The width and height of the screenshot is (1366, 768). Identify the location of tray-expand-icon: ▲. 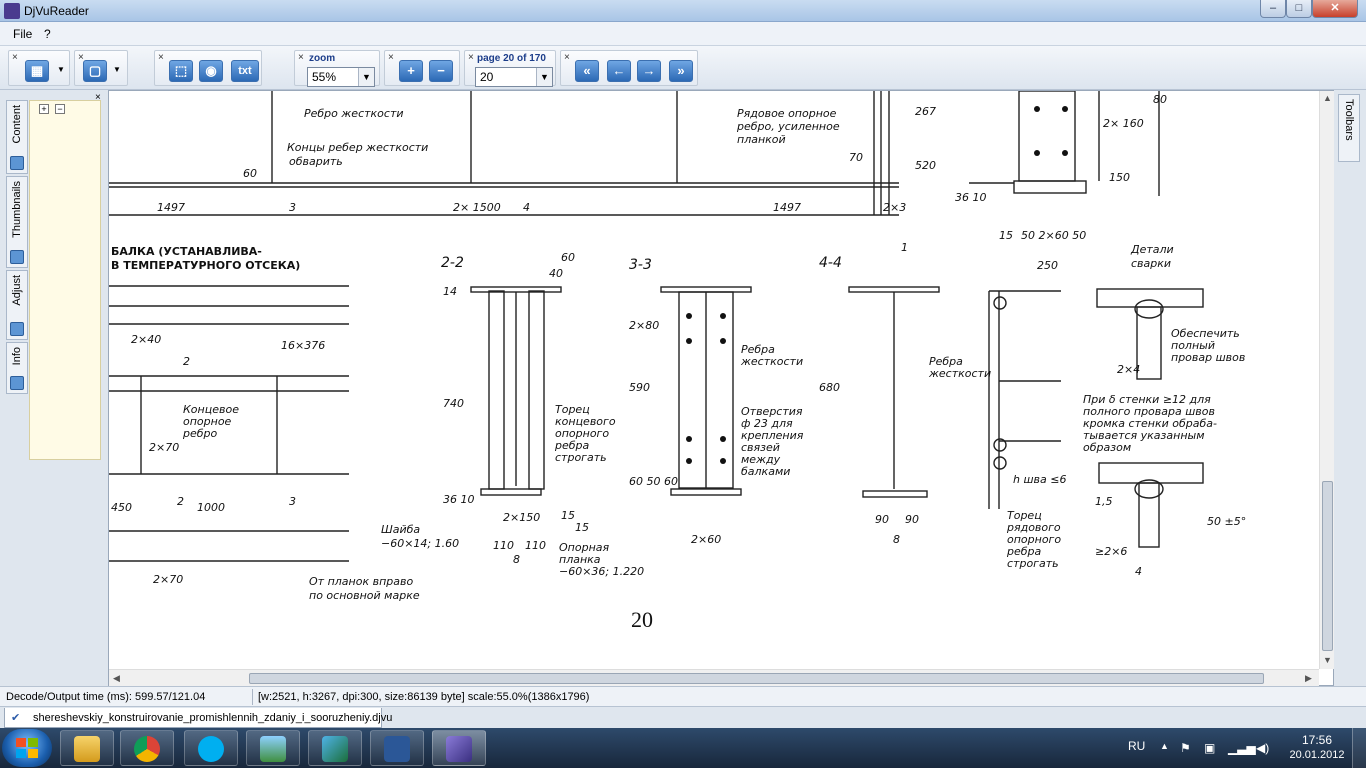
(1164, 746).